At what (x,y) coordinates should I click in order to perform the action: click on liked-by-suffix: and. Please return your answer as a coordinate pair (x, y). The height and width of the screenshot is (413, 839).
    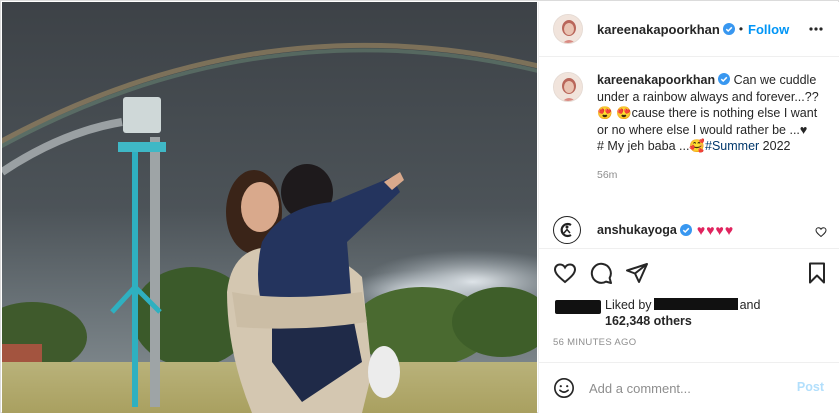
    Looking at the image, I should click on (750, 305).